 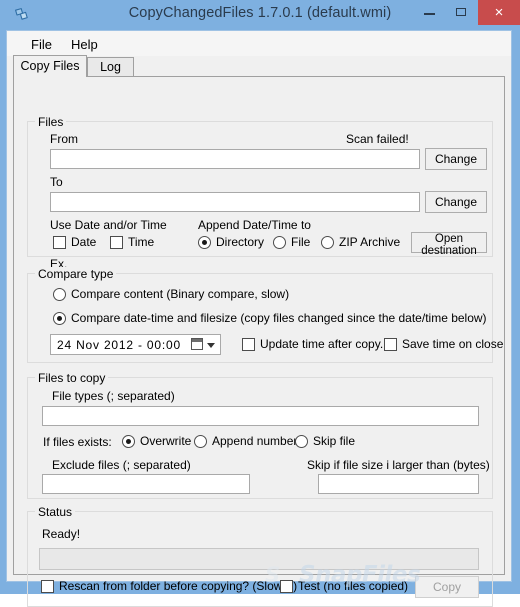 What do you see at coordinates (301, 242) in the screenshot?
I see `radio-label: File` at bounding box center [301, 242].